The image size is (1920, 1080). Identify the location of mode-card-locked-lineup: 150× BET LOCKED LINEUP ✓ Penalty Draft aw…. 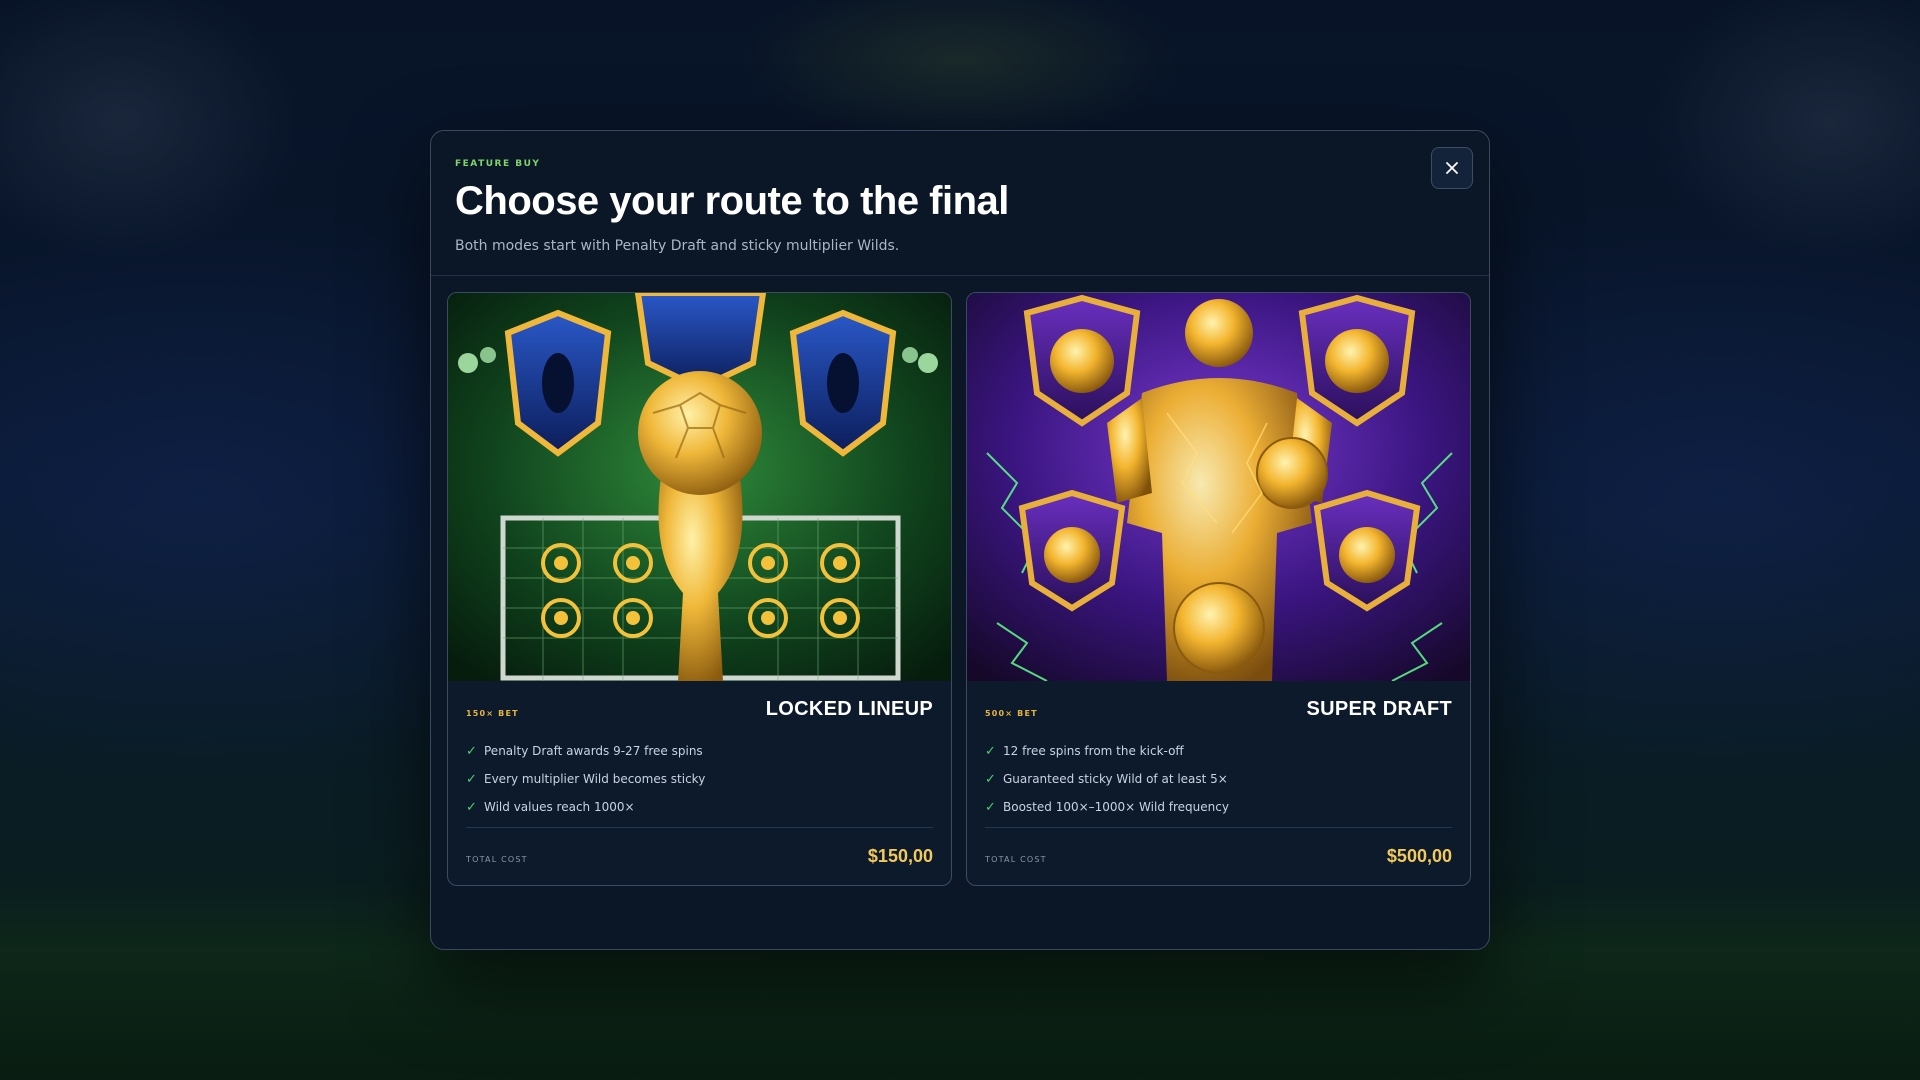
(699, 589).